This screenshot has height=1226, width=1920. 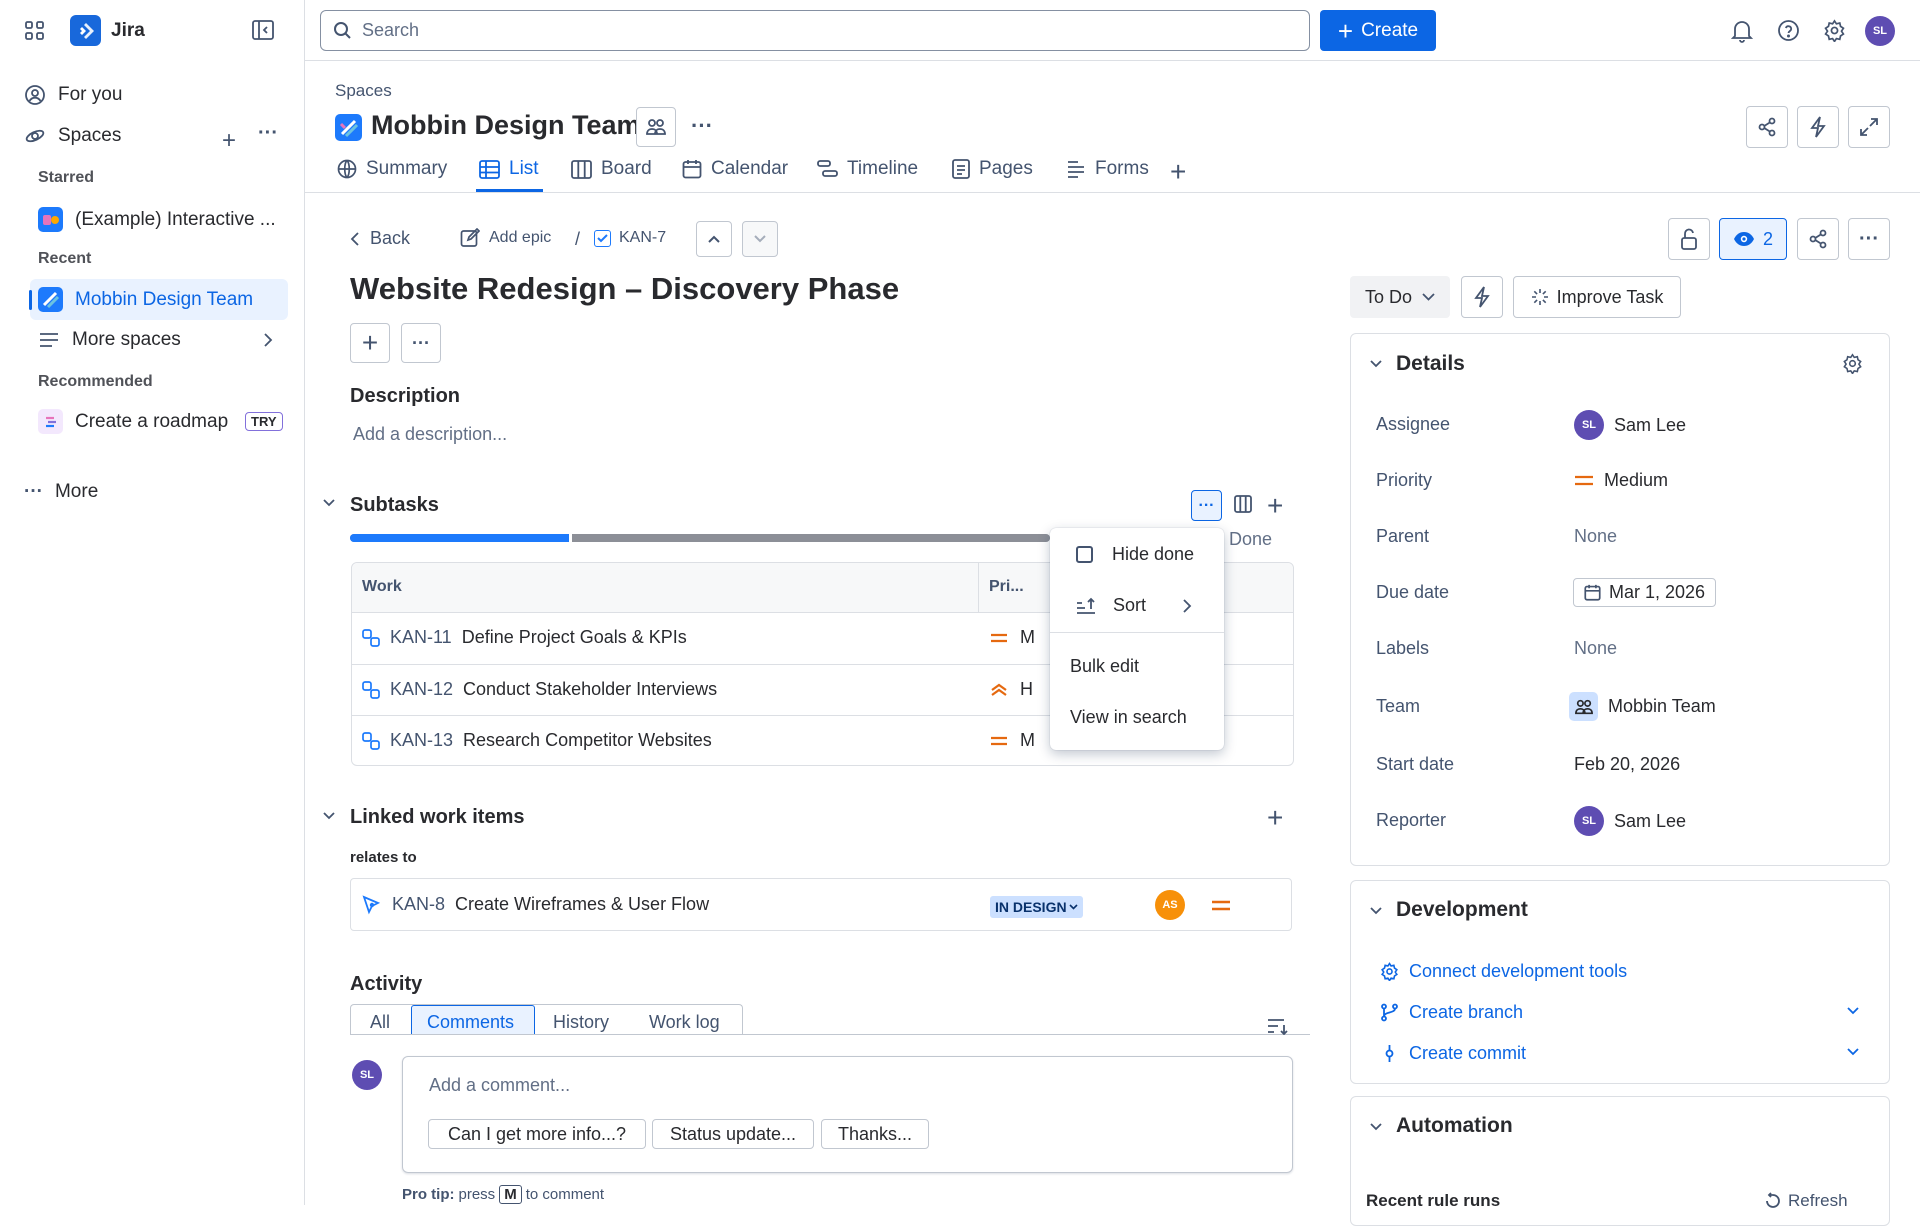 What do you see at coordinates (109, 340) in the screenshot?
I see `sidebar-item-more-spaces: More spaces` at bounding box center [109, 340].